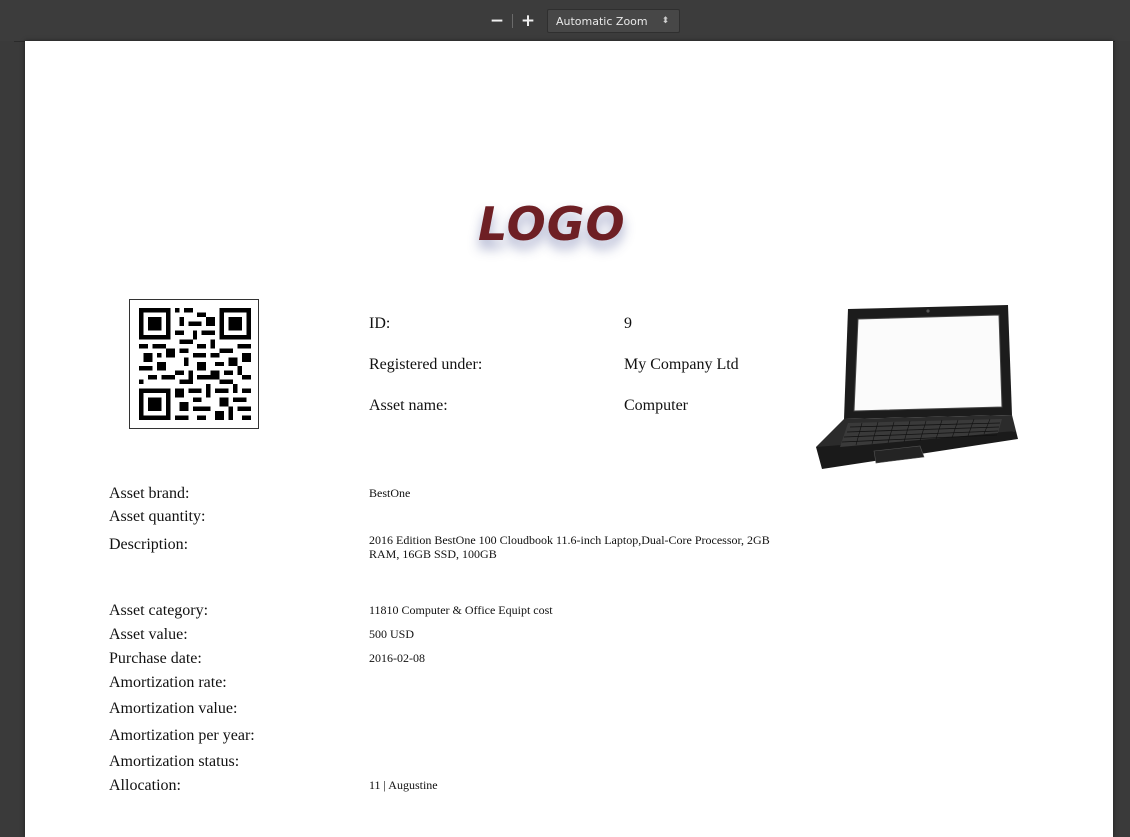 This screenshot has width=1130, height=837. I want to click on purchase-date-value: 2016-02-08, so click(397, 658).